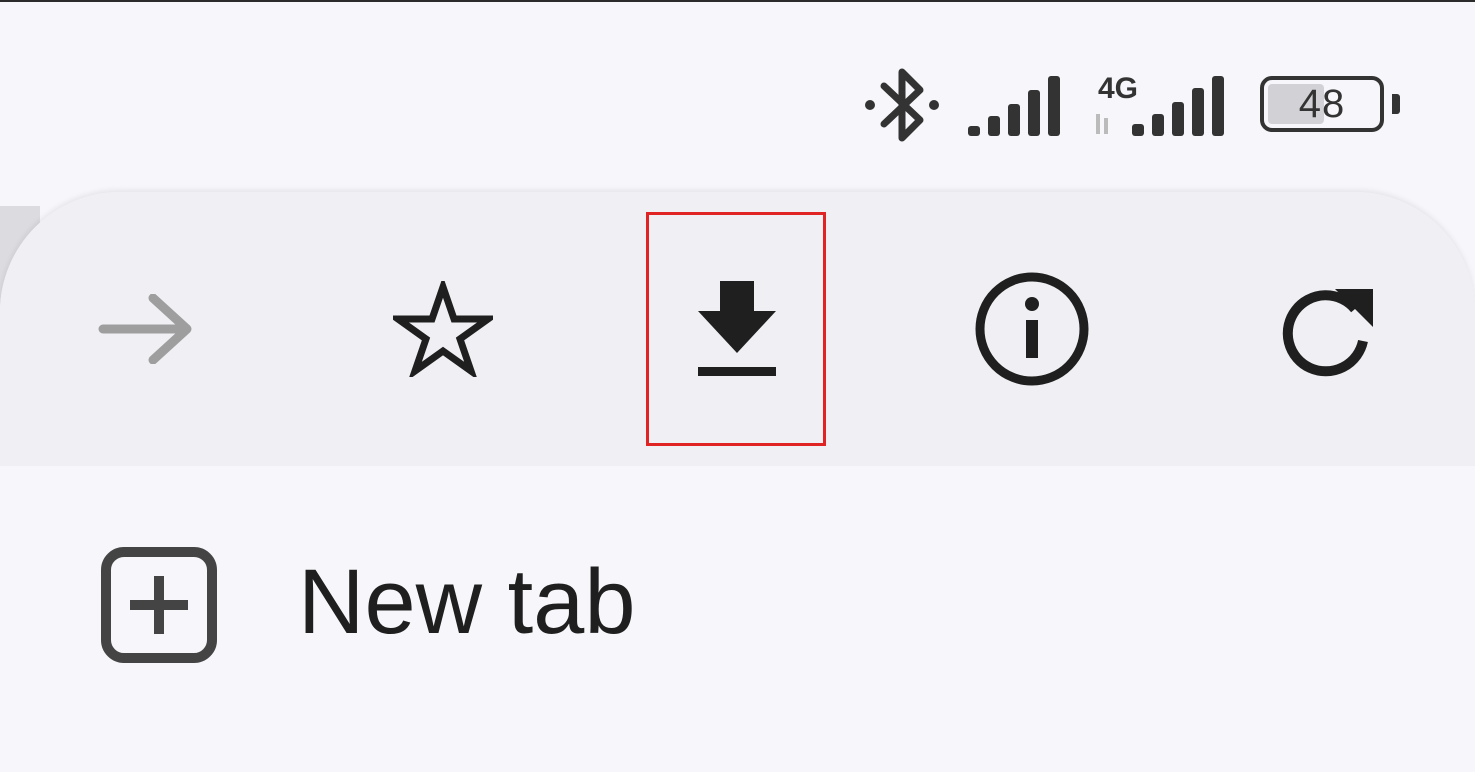  Describe the element at coordinates (1160, 104) in the screenshot. I see `signal-4g-icon: 4G` at that location.